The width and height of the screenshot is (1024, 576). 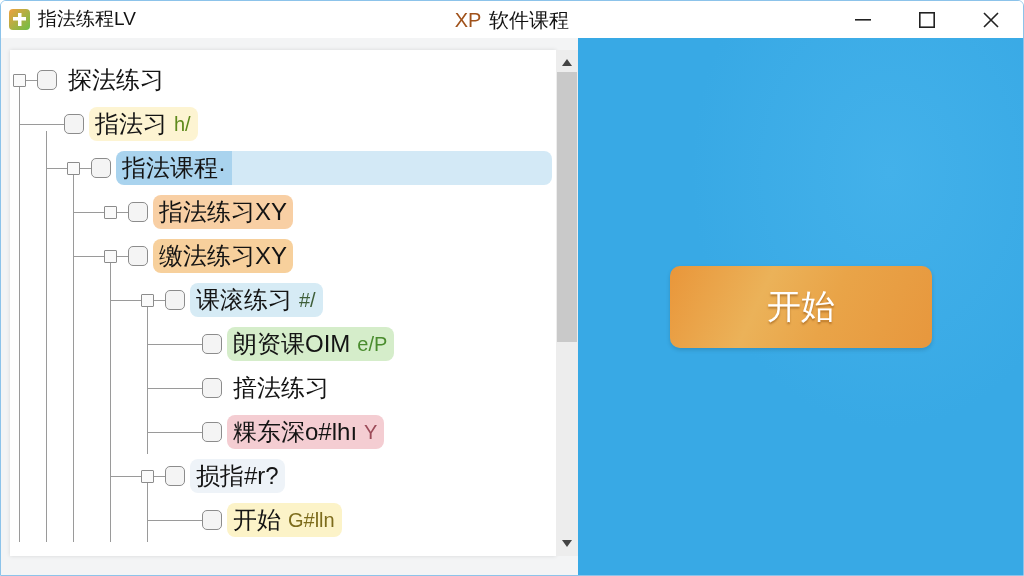 What do you see at coordinates (184, 124) in the screenshot?
I see `item-tag: h/` at bounding box center [184, 124].